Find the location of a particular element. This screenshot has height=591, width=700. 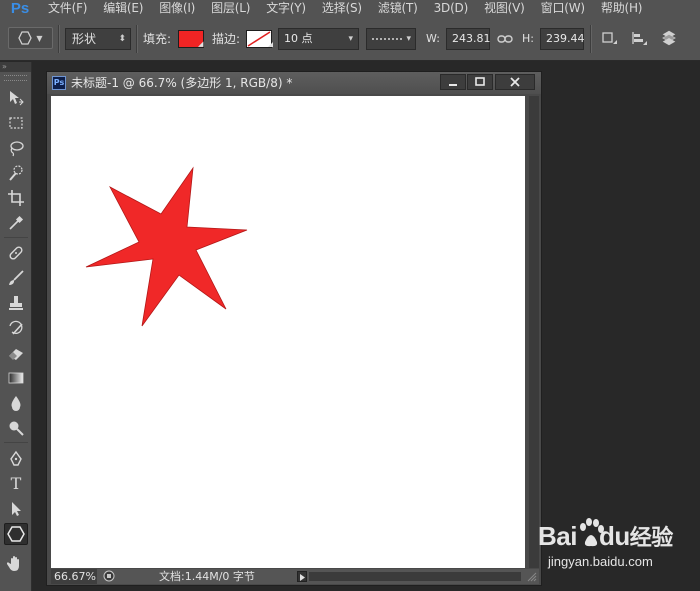

move-tool-icon is located at coordinates (16, 98).